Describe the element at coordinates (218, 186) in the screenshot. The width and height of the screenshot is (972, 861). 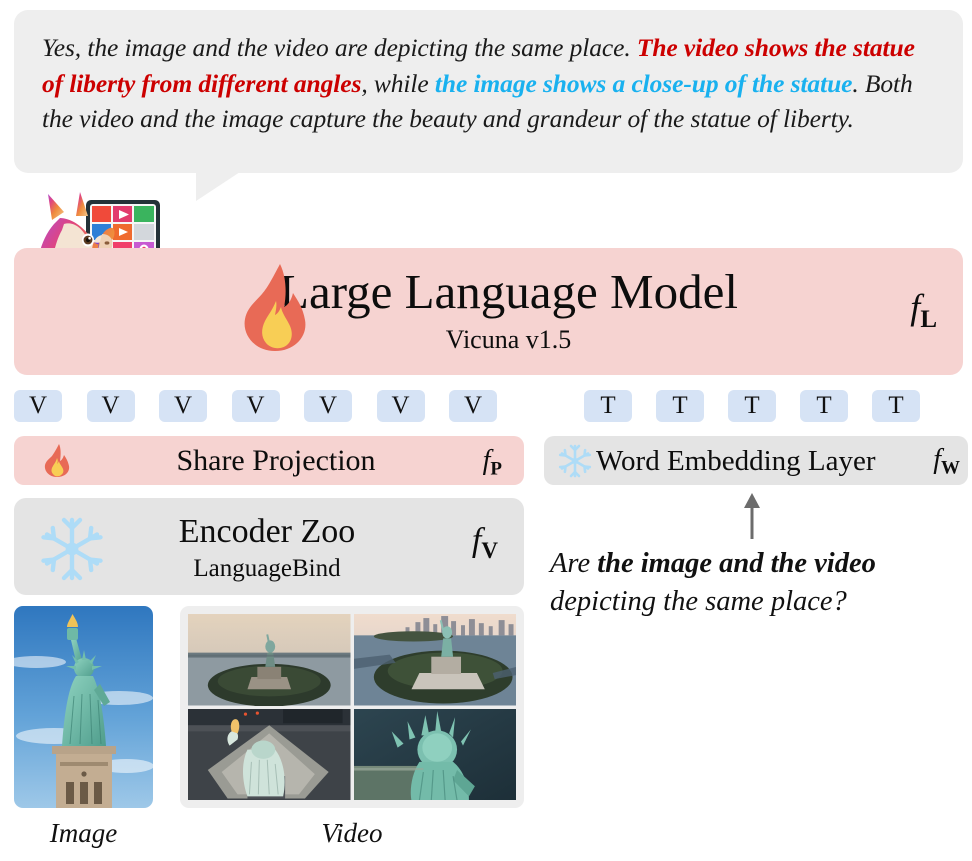
I see `speech-bubble-tail` at that location.